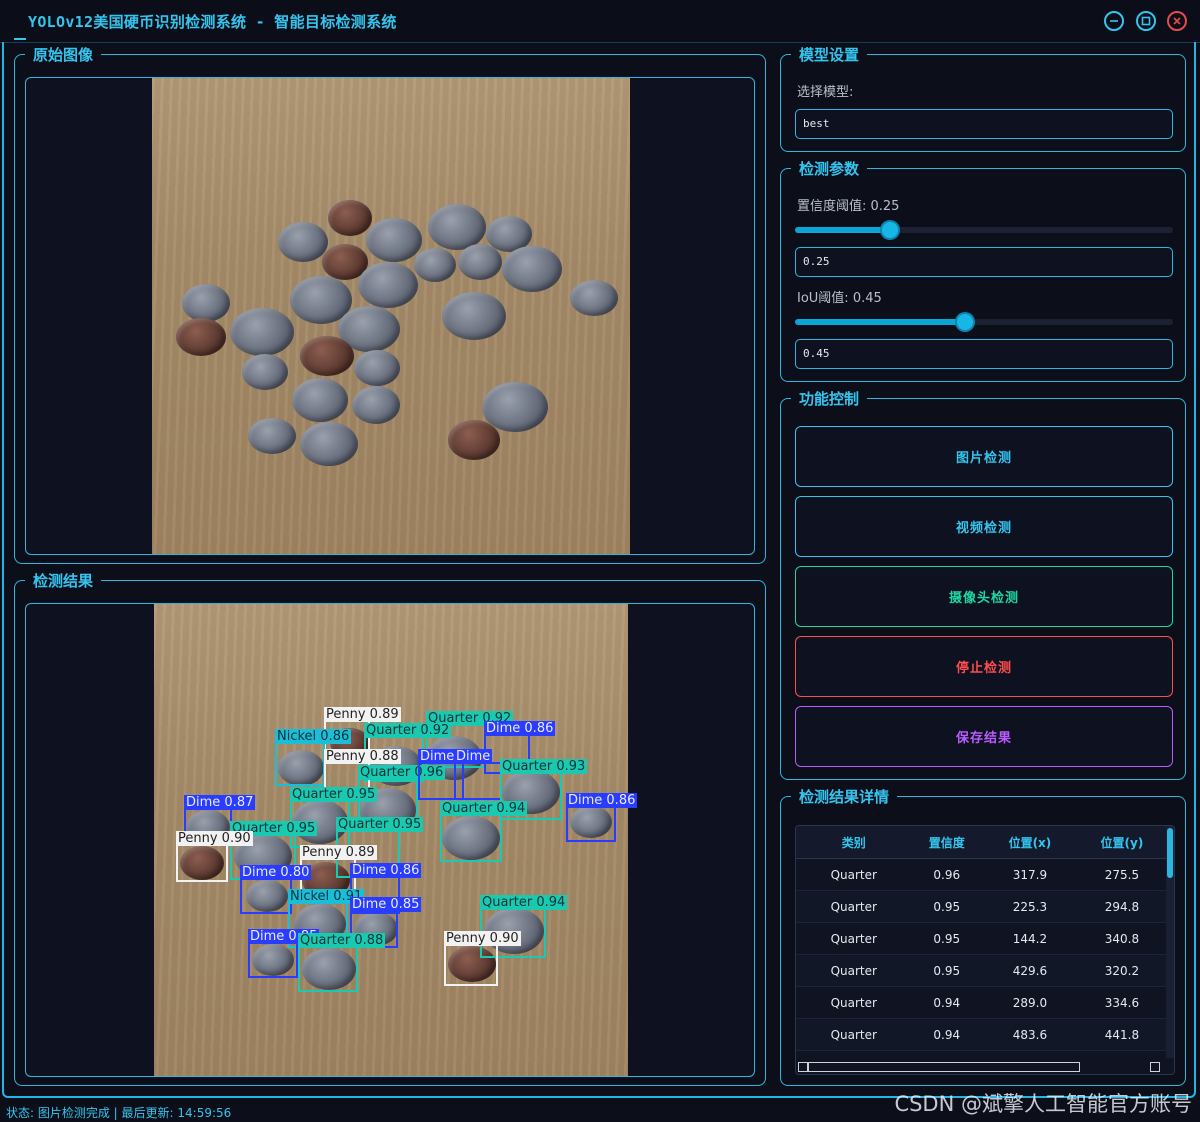  I want to click on horizontal-scrollbar, so click(981, 1067).